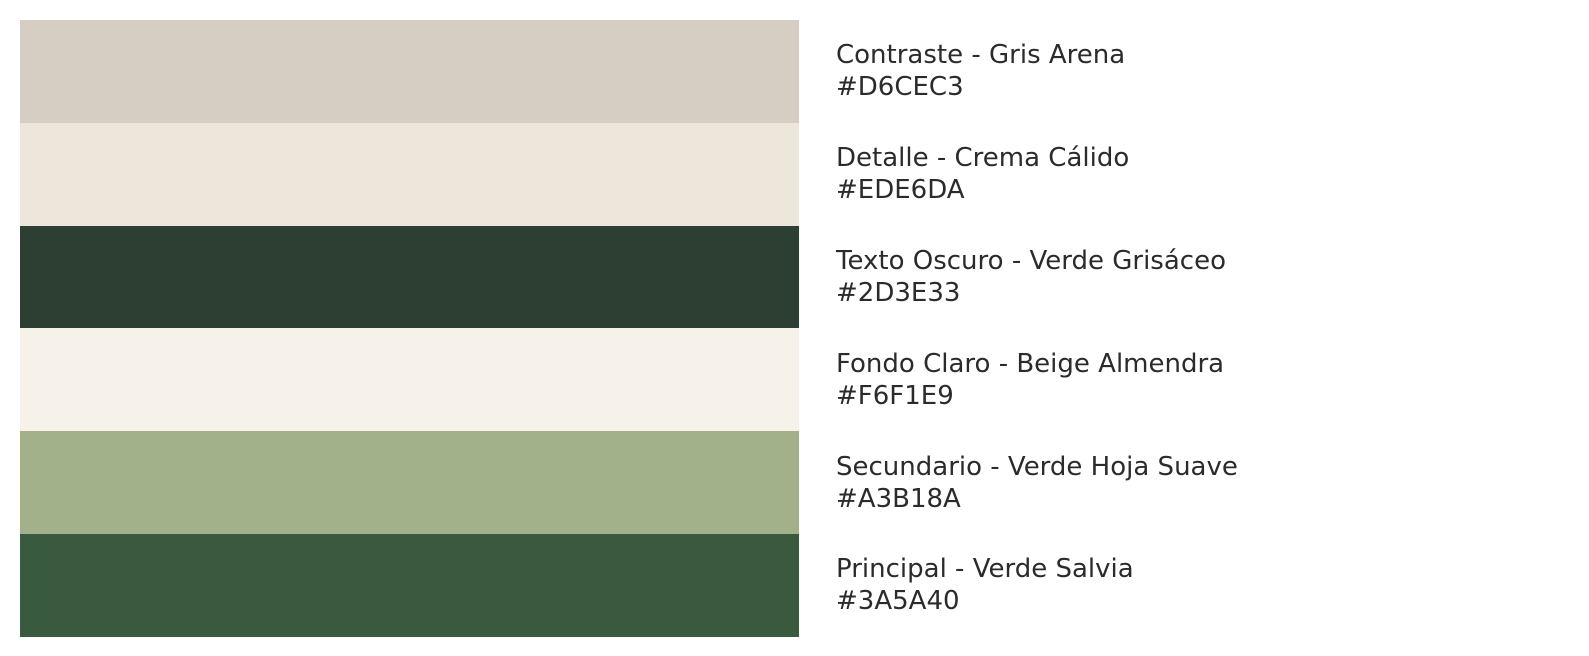 This screenshot has width=1589, height=656. What do you see at coordinates (898, 498) in the screenshot?
I see `color-hex: #A3B18A` at bounding box center [898, 498].